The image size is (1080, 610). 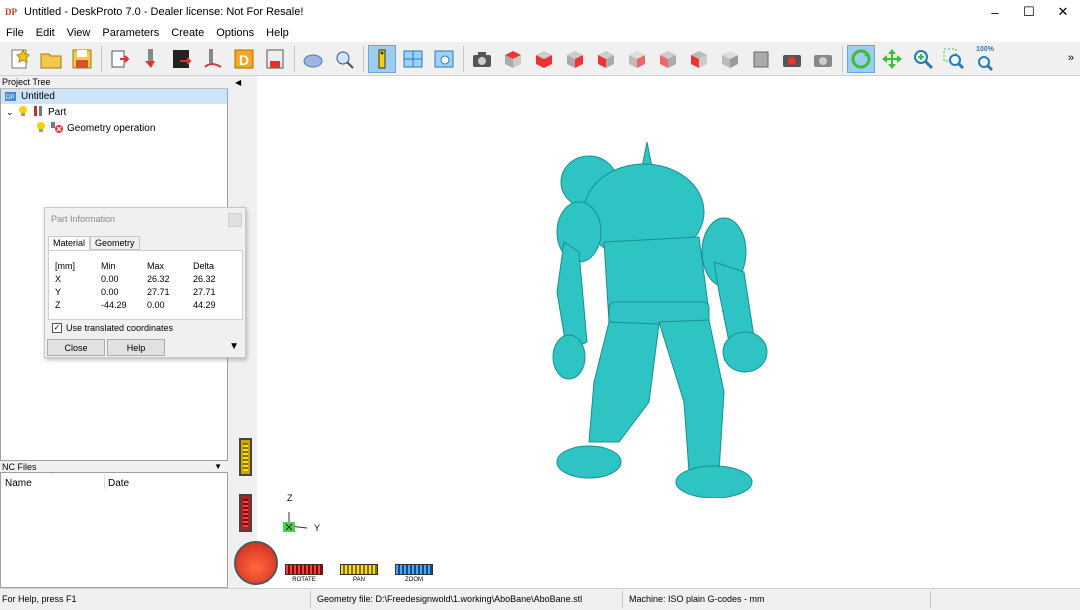 What do you see at coordinates (1063, 12) in the screenshot?
I see `close-window-button: ✕` at bounding box center [1063, 12].